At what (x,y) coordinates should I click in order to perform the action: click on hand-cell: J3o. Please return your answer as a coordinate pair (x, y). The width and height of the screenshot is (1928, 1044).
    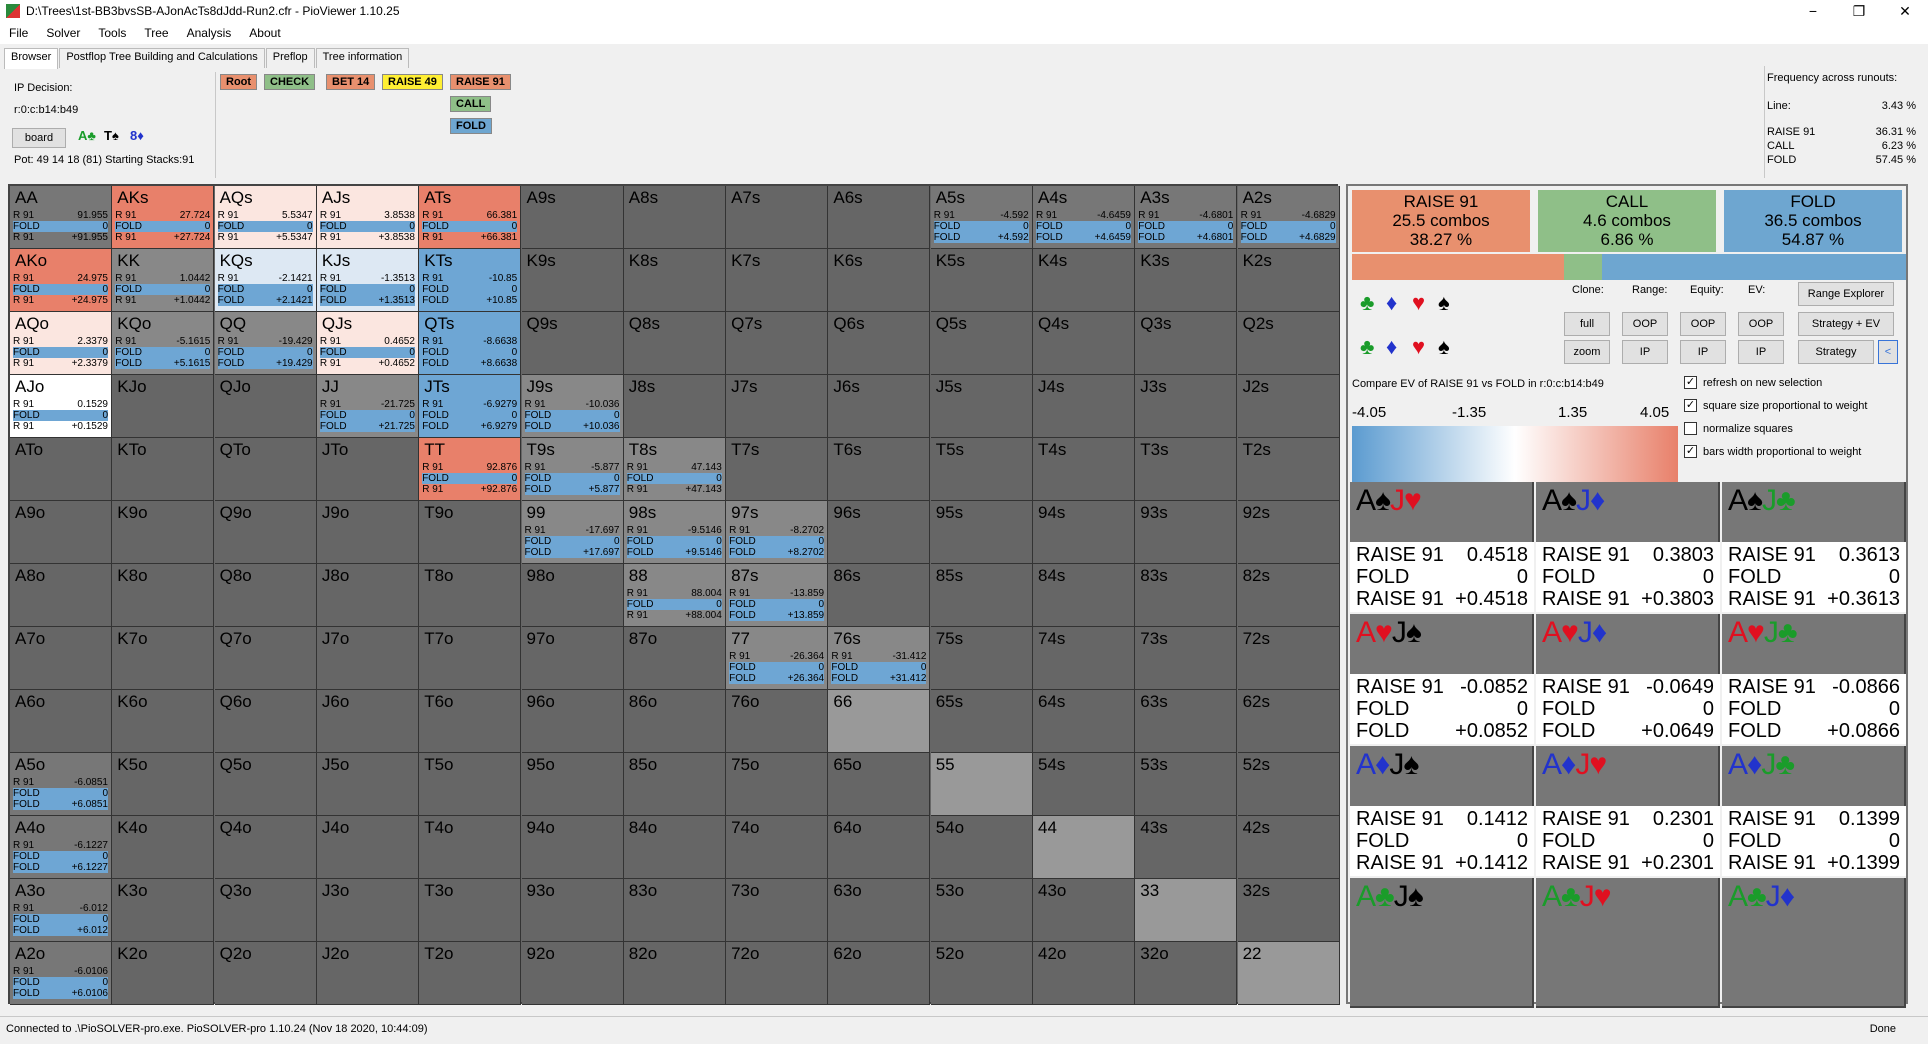
    Looking at the image, I should click on (367, 910).